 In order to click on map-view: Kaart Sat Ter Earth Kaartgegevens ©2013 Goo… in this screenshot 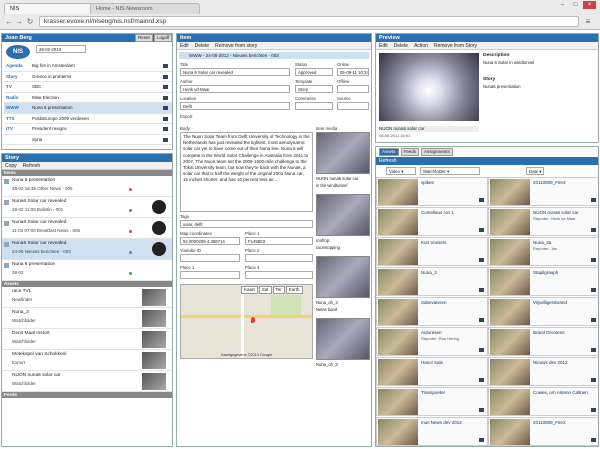, I will do `click(246, 321)`.